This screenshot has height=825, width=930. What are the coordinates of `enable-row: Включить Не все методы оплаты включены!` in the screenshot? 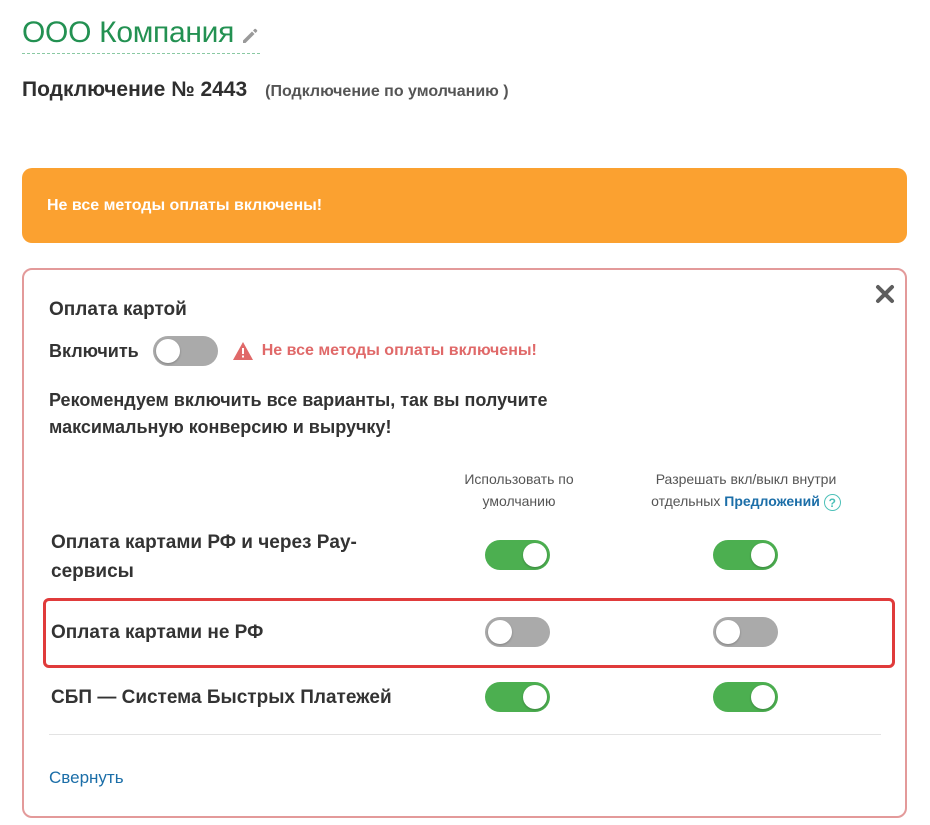 It's located at (293, 351).